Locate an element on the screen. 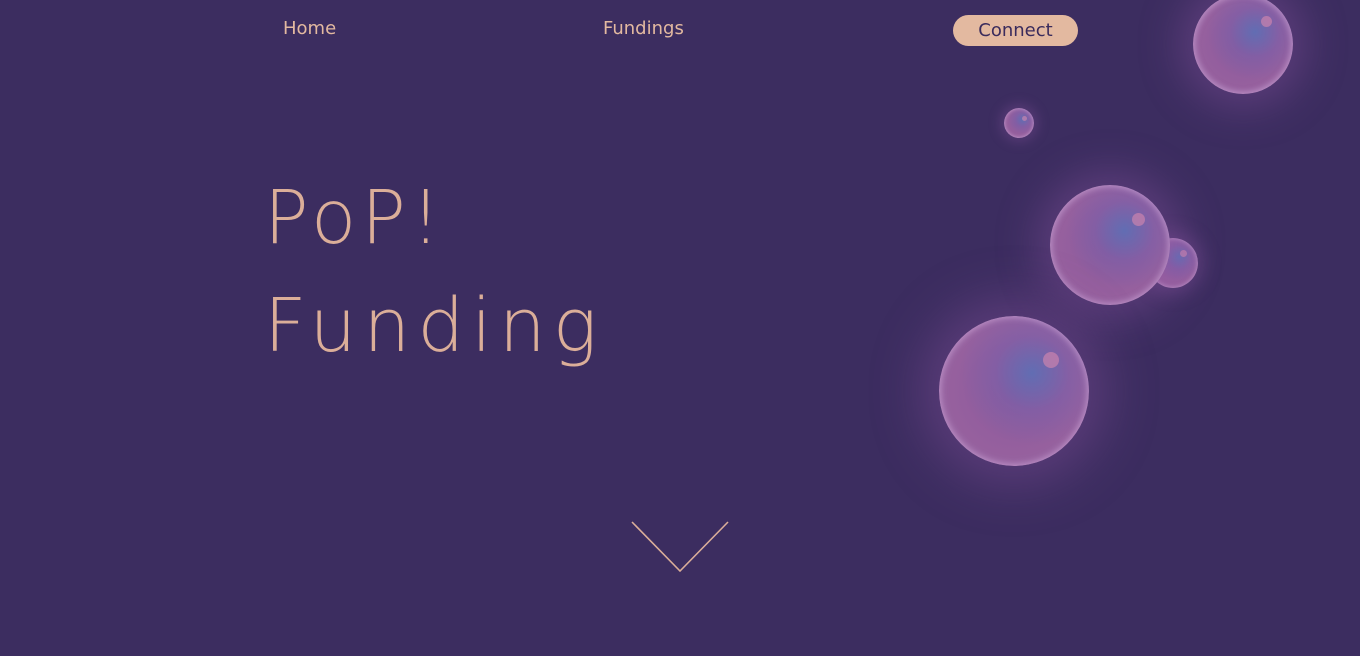 The height and width of the screenshot is (656, 1360). hero-title-pop: PoP! is located at coordinates (355, 218).